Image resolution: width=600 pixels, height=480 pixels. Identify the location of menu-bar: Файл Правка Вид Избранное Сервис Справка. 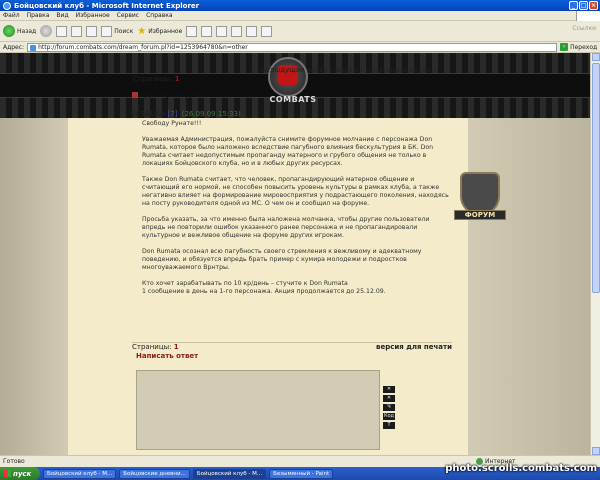
(300, 16).